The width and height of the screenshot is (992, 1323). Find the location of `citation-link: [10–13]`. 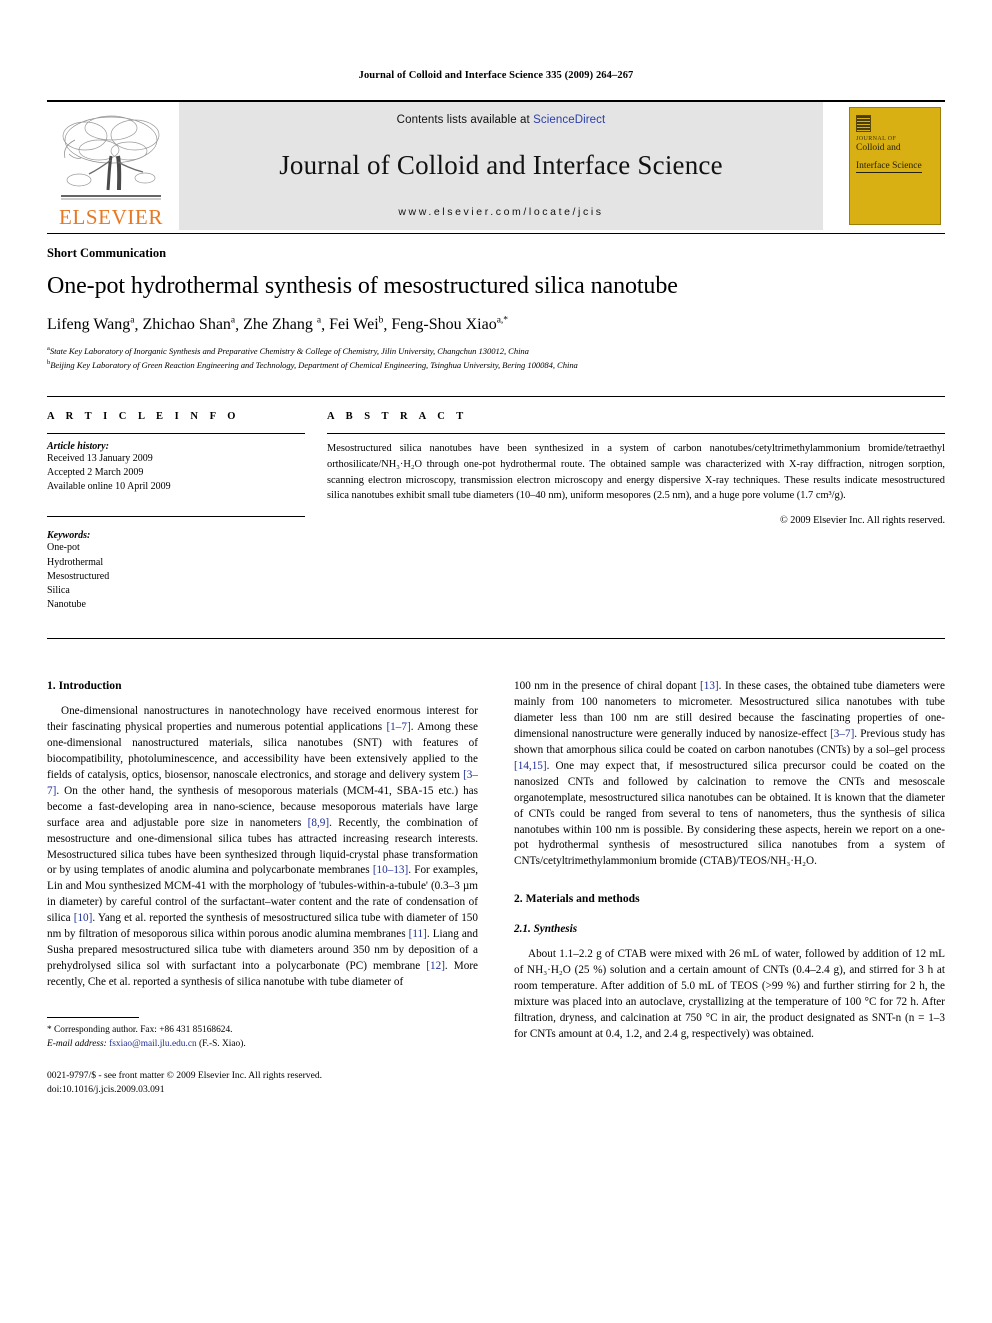

citation-link: [10–13] is located at coordinates (390, 870).